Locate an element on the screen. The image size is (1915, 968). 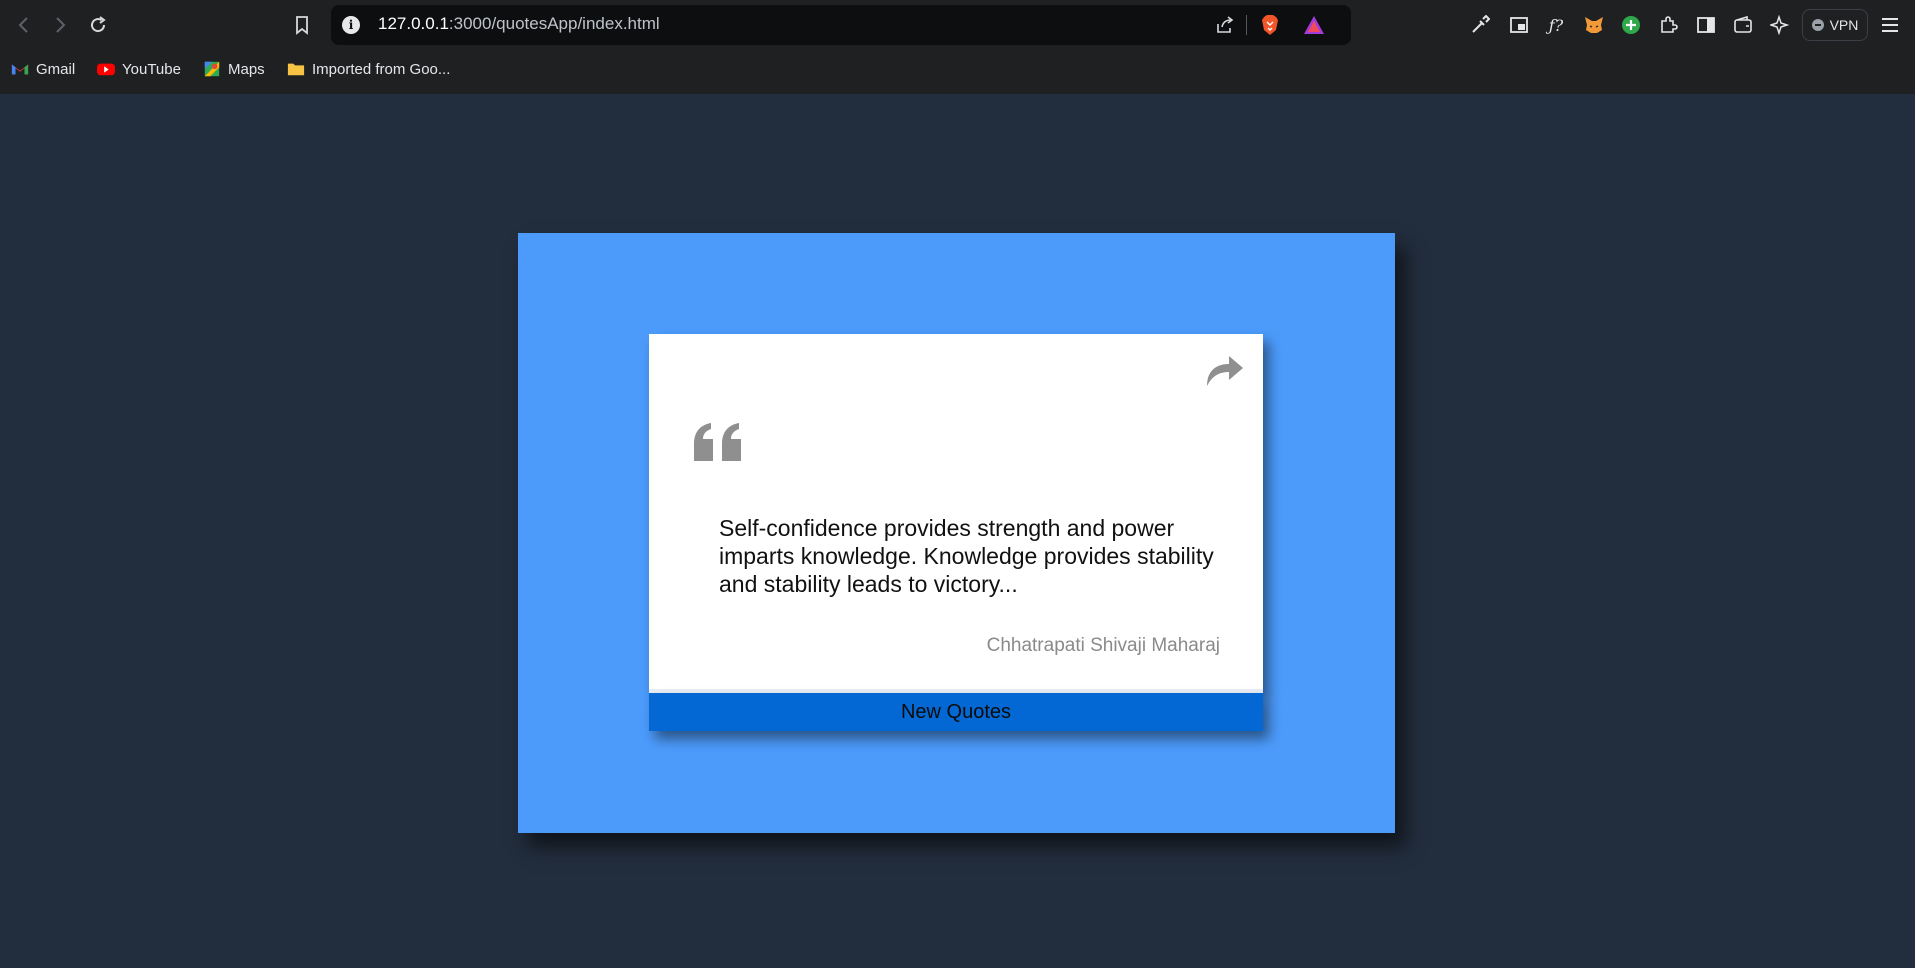
wallet-button is located at coordinates (1743, 25).